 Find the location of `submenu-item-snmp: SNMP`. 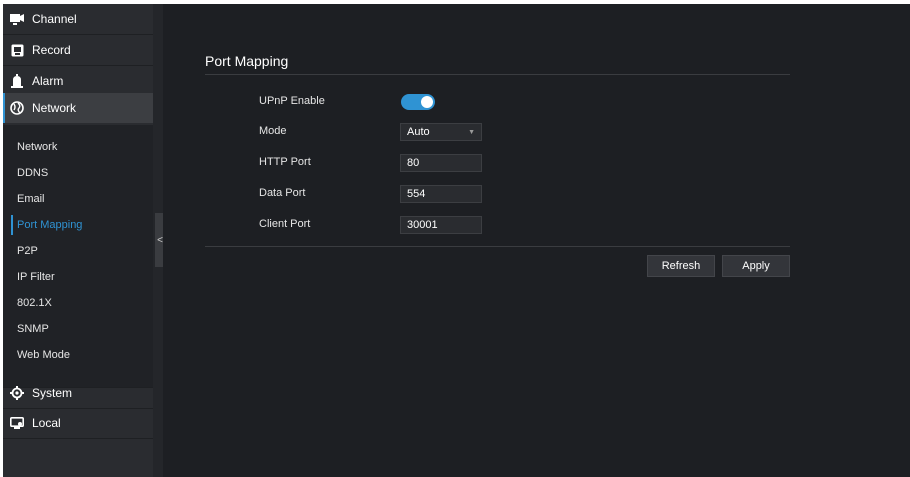

submenu-item-snmp: SNMP is located at coordinates (81, 329).